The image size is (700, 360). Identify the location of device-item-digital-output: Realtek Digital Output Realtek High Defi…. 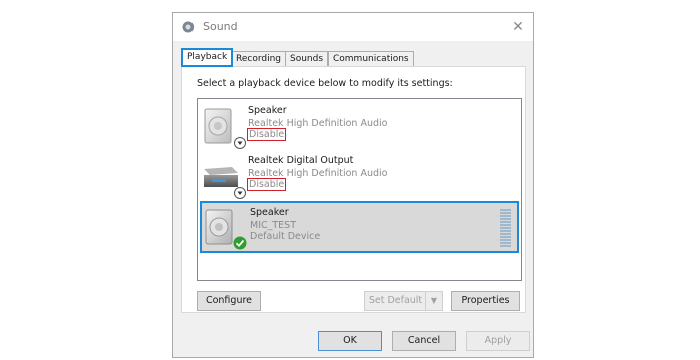
(359, 176).